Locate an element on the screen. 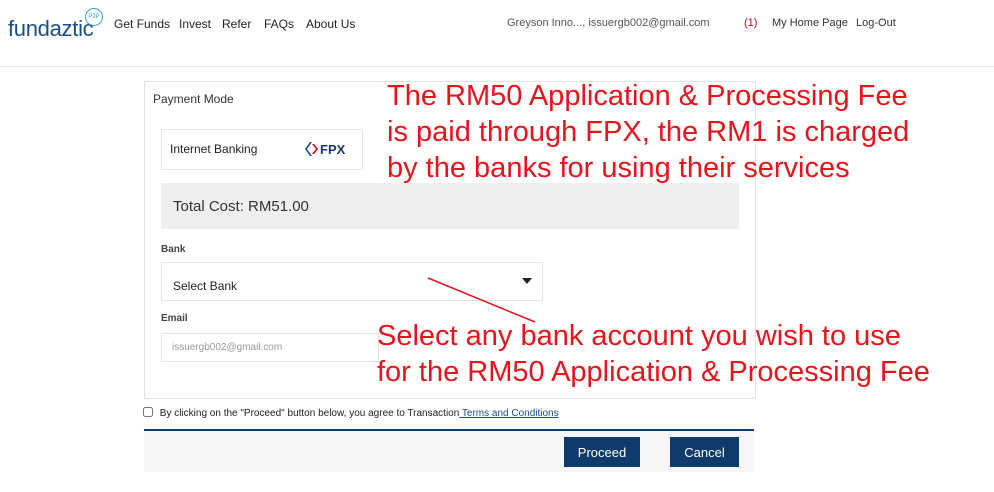 This screenshot has height=492, width=994. fpx-logo-icon: FPX is located at coordinates (325, 149).